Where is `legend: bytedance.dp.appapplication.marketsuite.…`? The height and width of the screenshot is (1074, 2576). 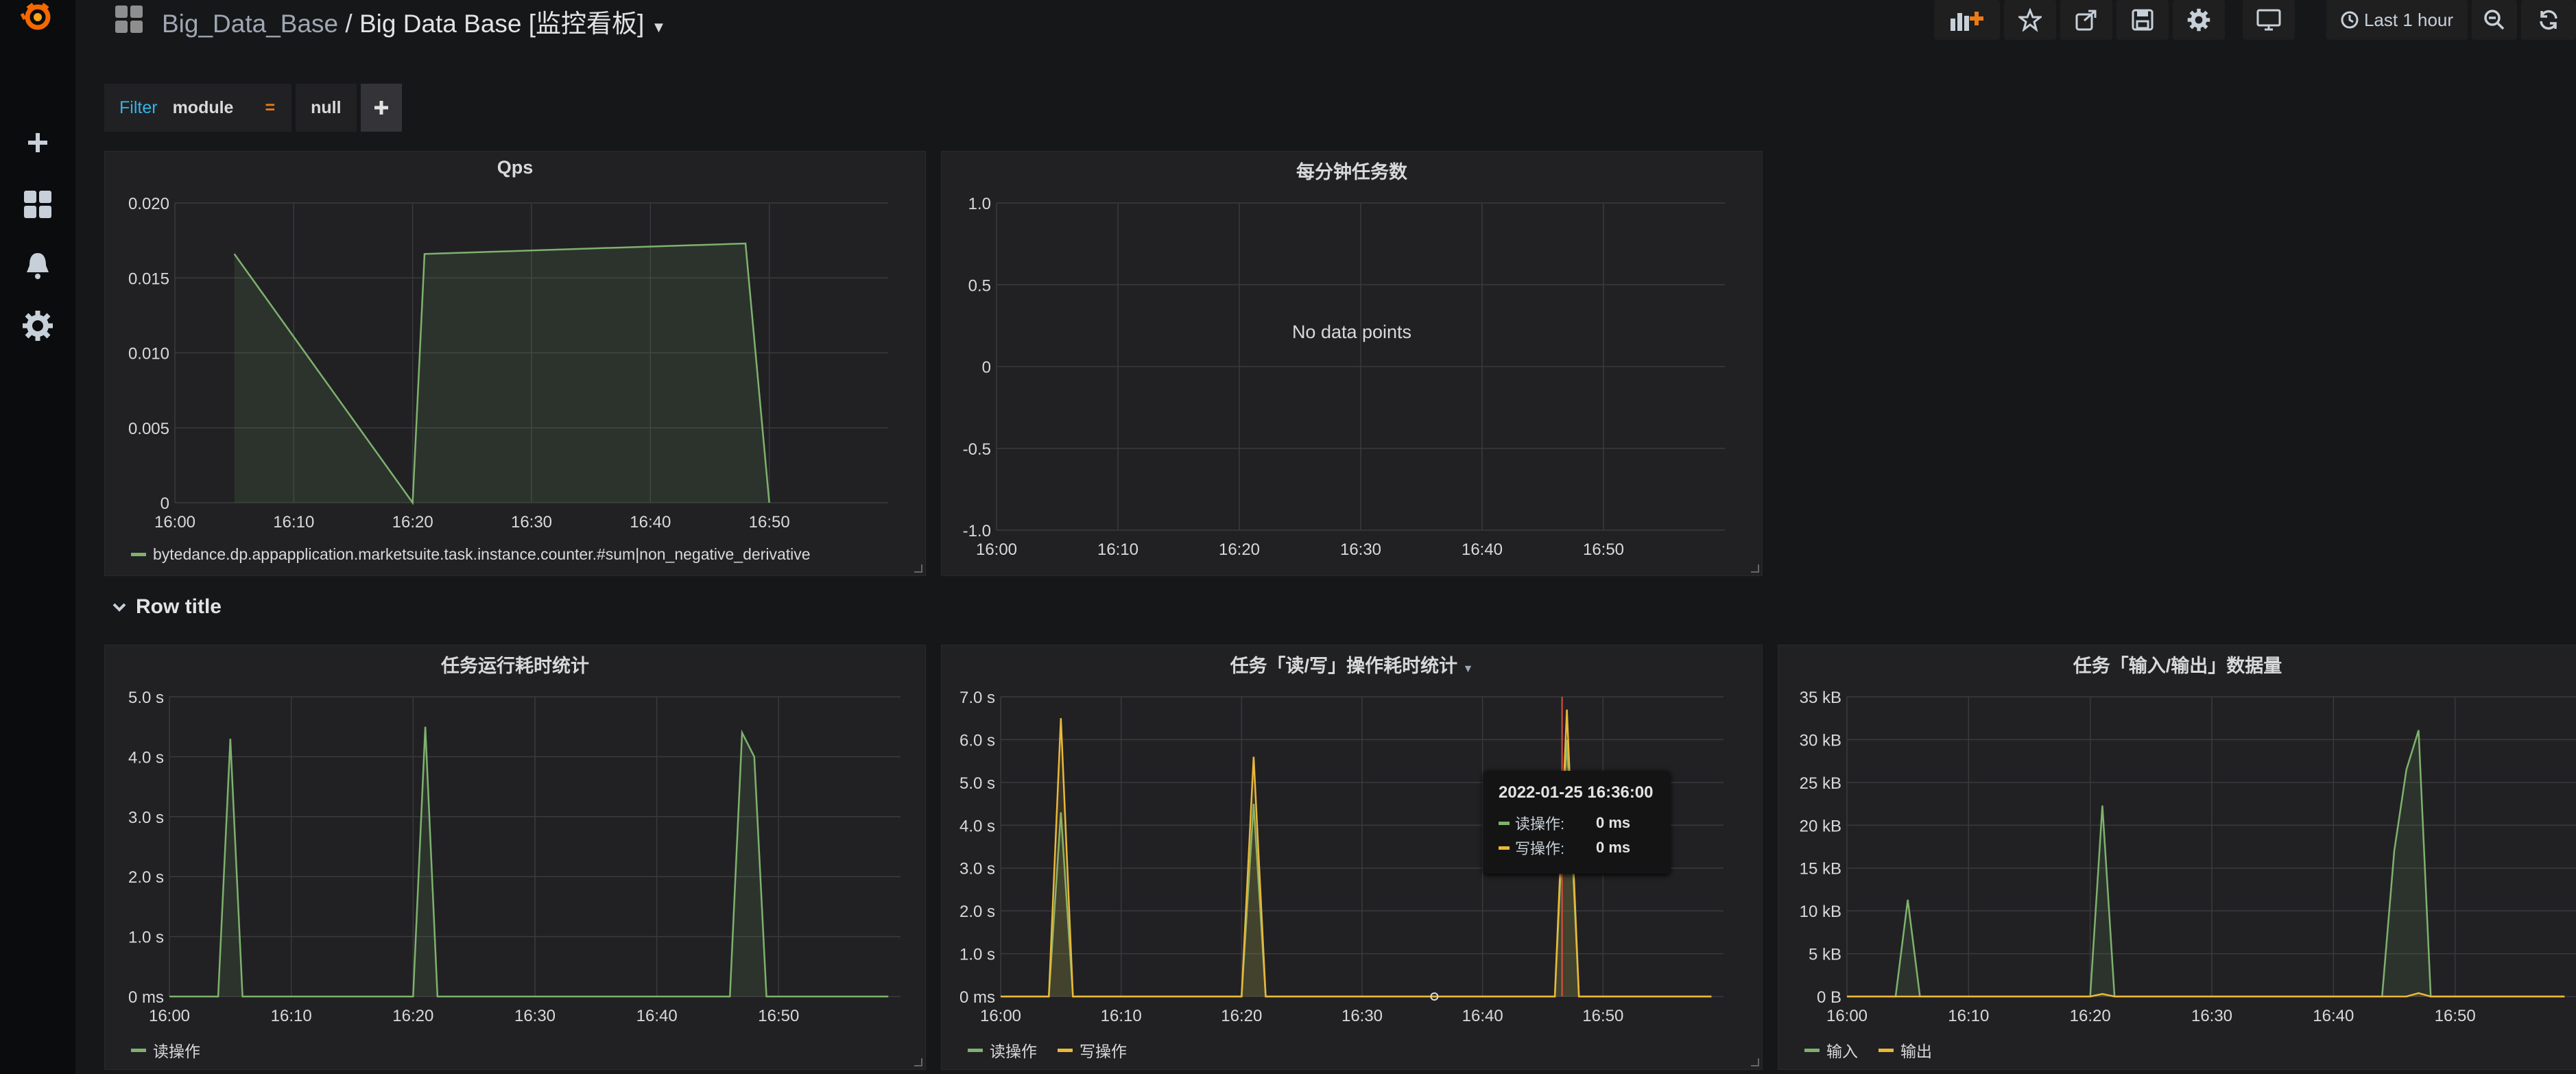
legend: bytedance.dp.appapplication.marketsuite.… is located at coordinates (471, 554).